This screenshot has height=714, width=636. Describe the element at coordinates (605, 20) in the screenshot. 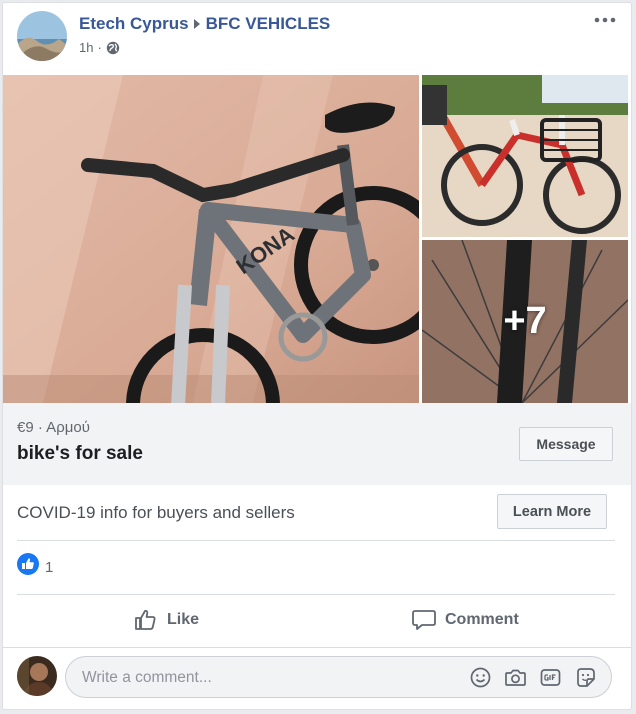

I see `more-horizontal-icon` at that location.